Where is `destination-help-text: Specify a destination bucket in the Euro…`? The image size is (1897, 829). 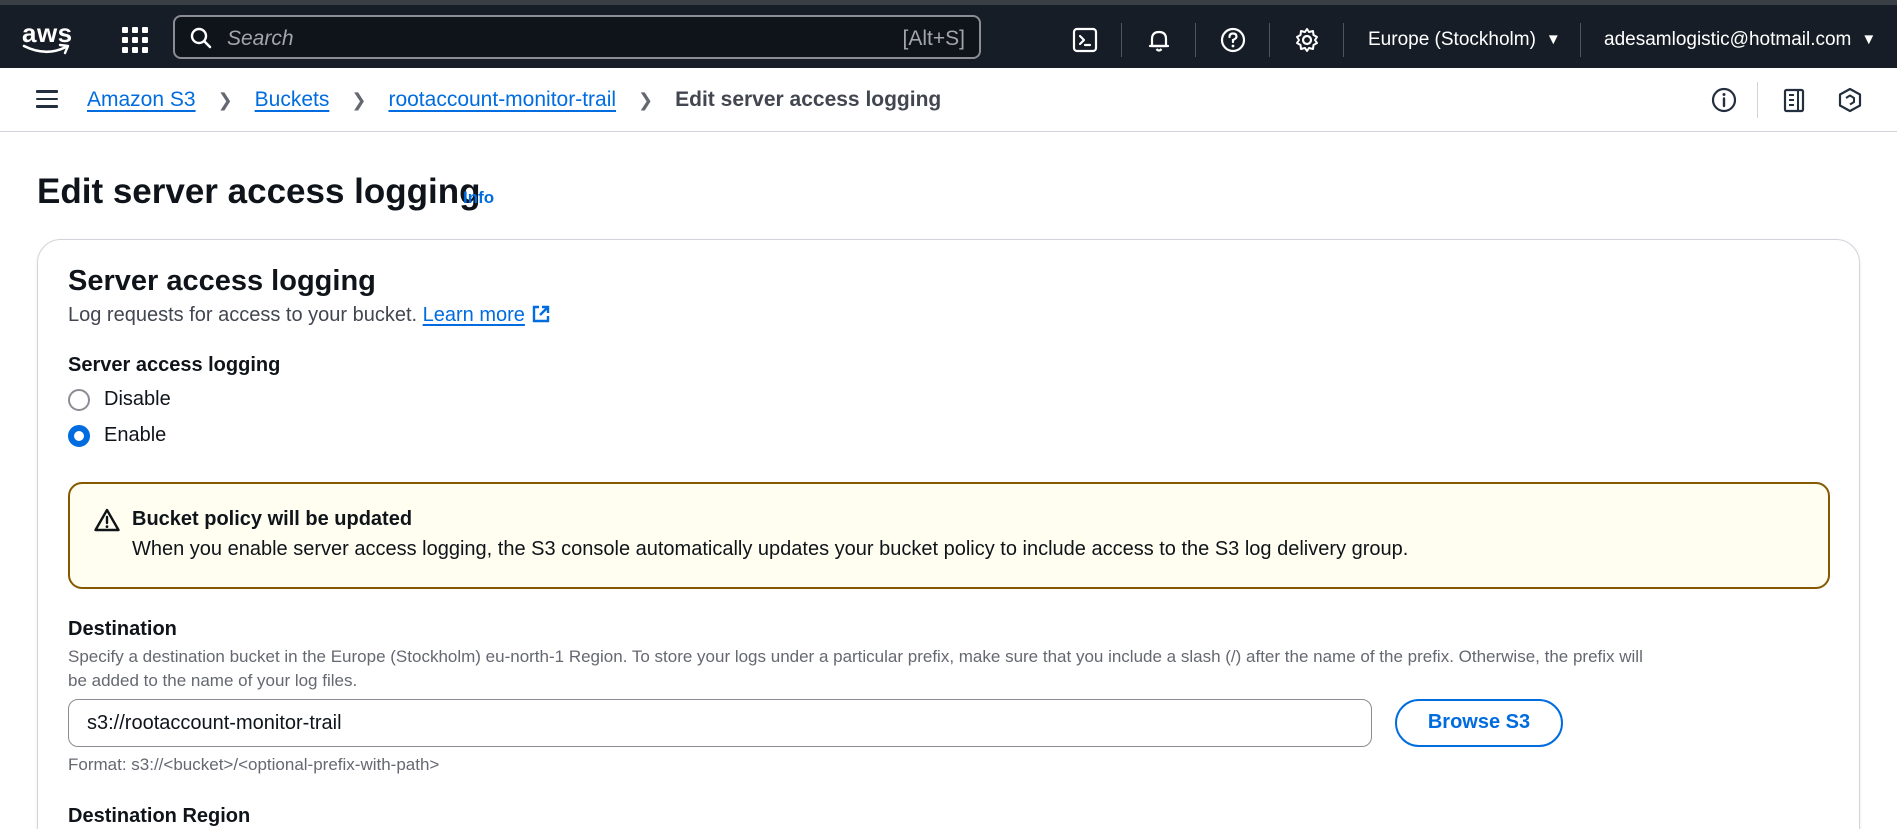
destination-help-text: Specify a destination bucket in the Euro… is located at coordinates (855, 669).